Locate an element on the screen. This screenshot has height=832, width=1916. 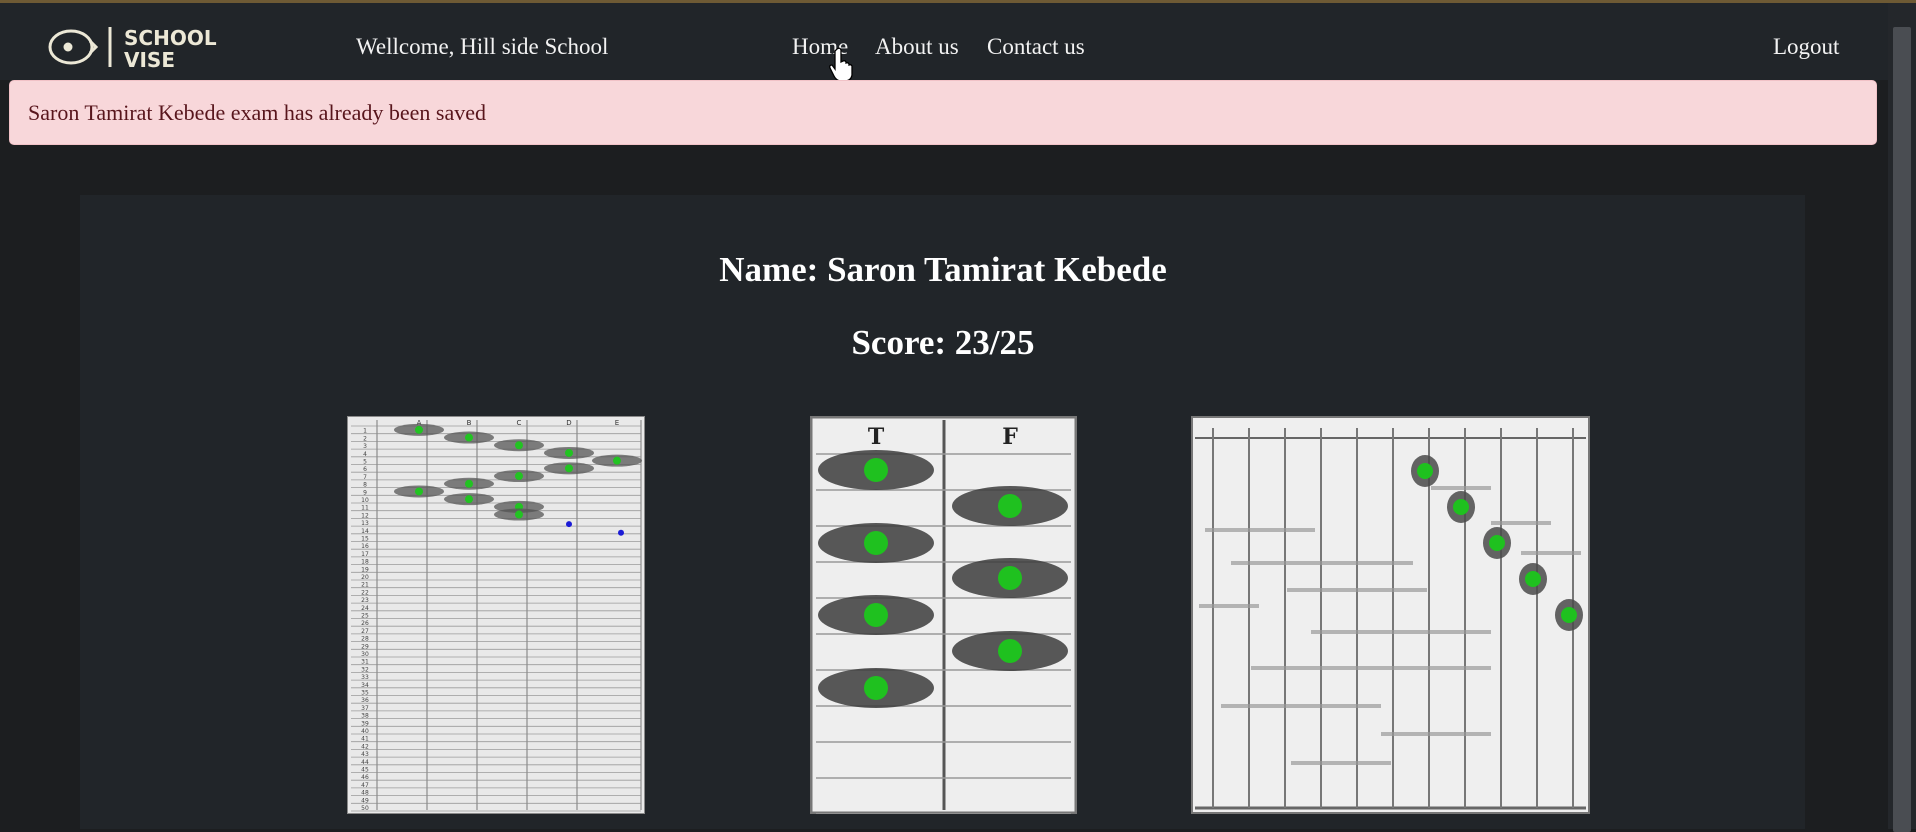
row-number-label: 31 is located at coordinates (365, 662).